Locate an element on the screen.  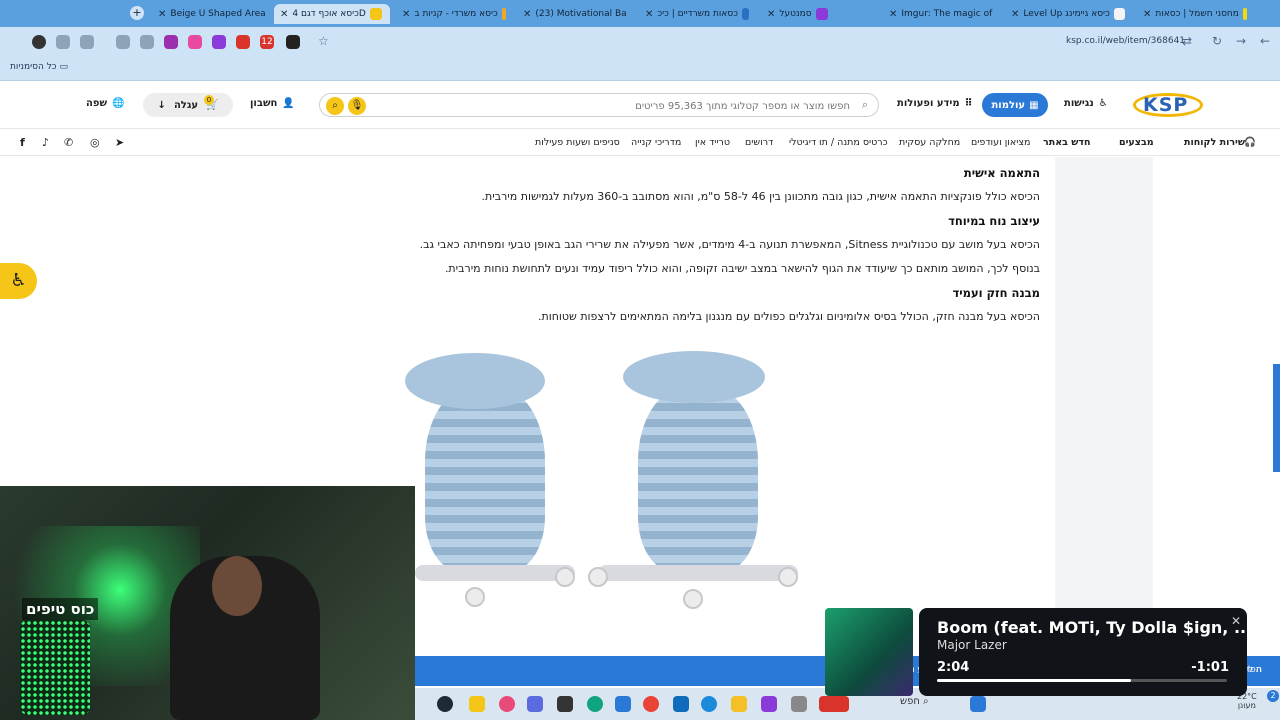
all-bookmarks-link: כל הסימניות ▭ is located at coordinates (39, 67).